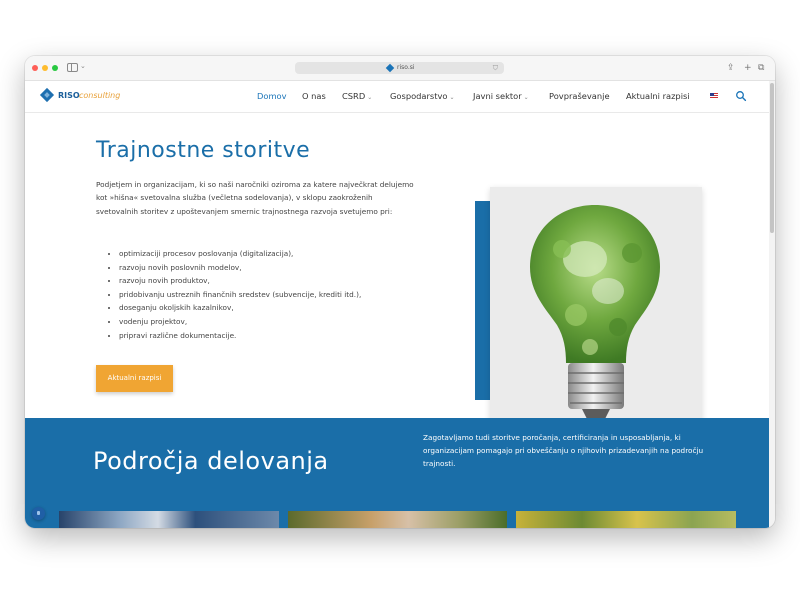  Describe the element at coordinates (240, 268) in the screenshot. I see `list-item: razvoju novih poslovnih modelov,` at that location.